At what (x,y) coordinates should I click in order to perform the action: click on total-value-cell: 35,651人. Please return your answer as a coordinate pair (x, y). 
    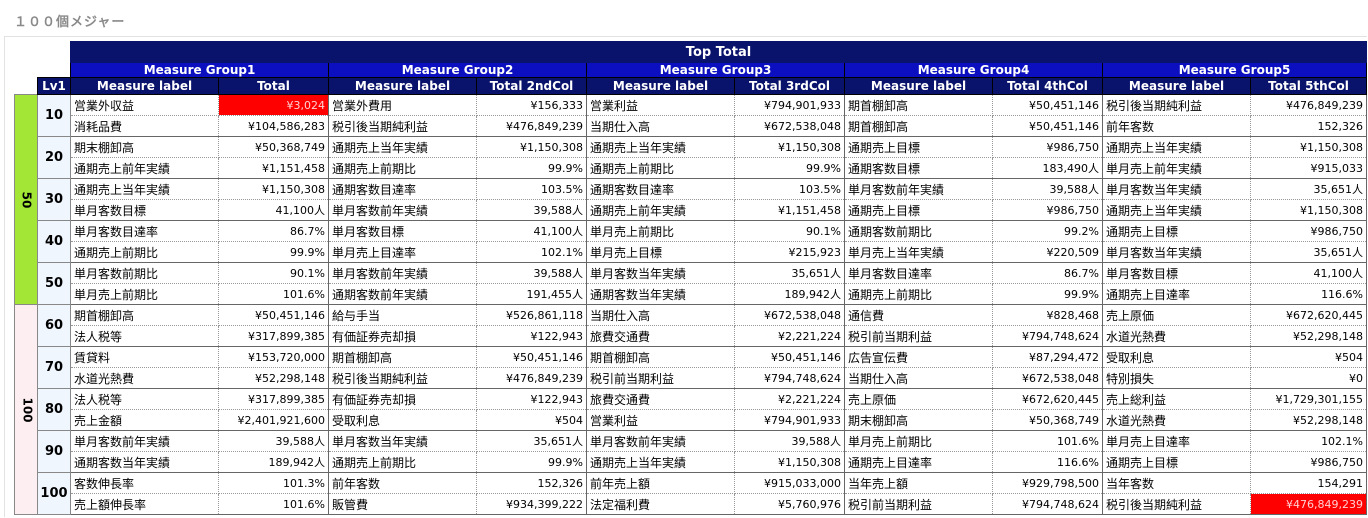
    Looking at the image, I should click on (1309, 189).